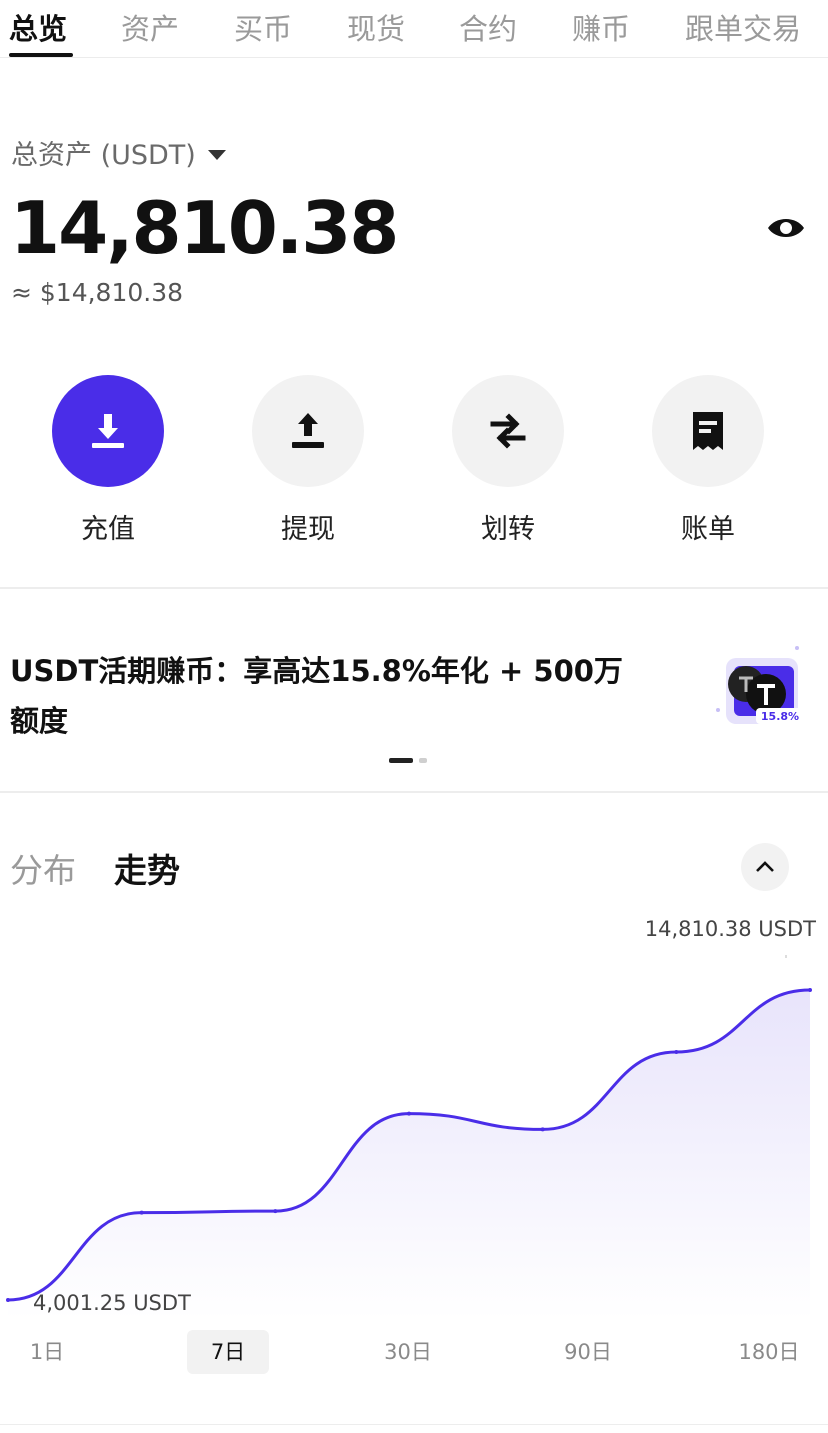  Describe the element at coordinates (601, 27) in the screenshot. I see `tab-earn: 赚币` at that location.